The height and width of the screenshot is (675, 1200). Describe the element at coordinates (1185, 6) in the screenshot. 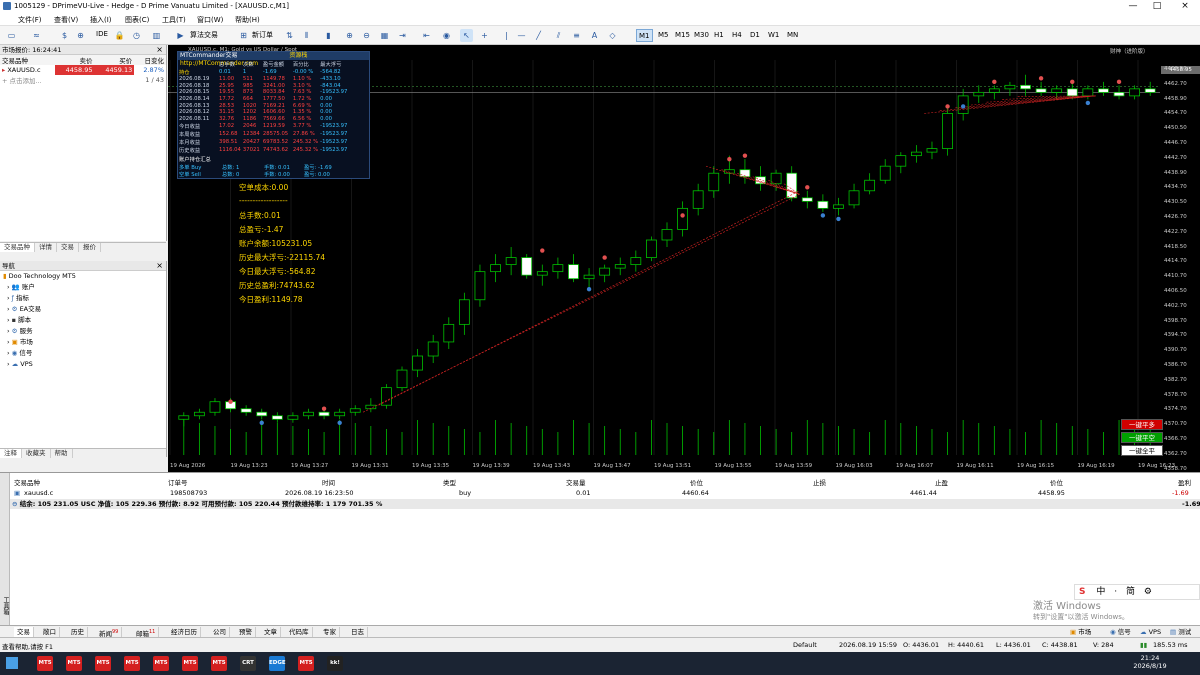

I see `close-button: ×` at that location.